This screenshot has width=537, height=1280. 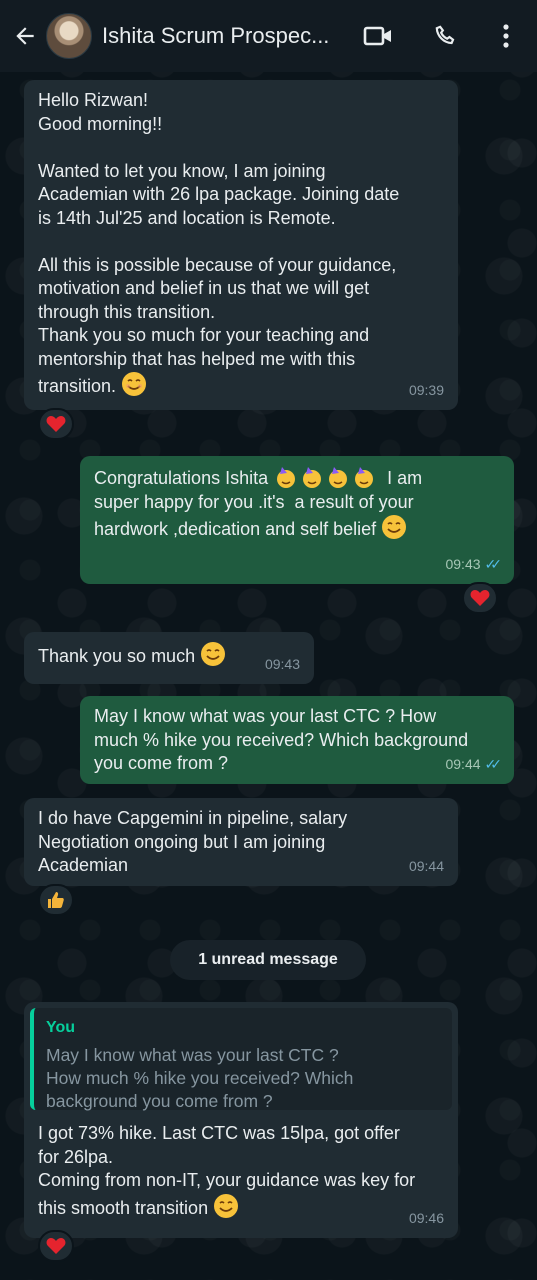 I want to click on message-bubble-incoming: Thank you so much 09:43, so click(x=169, y=658).